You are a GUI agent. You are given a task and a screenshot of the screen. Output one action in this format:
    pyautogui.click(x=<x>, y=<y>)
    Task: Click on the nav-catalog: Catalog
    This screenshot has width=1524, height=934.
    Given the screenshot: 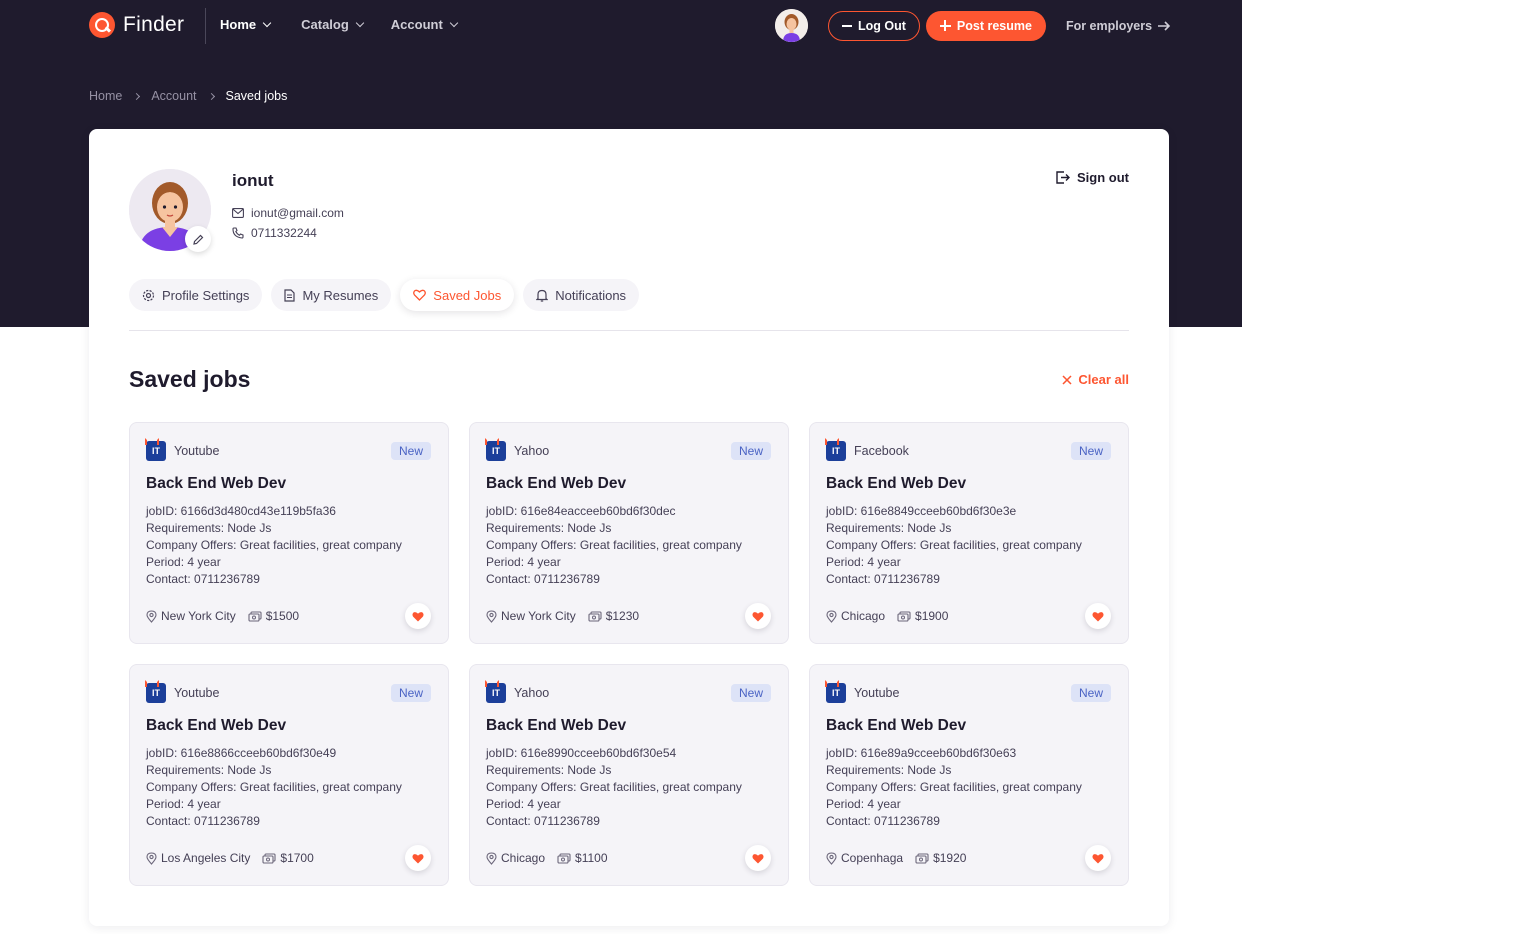 What is the action you would take?
    pyautogui.click(x=338, y=24)
    